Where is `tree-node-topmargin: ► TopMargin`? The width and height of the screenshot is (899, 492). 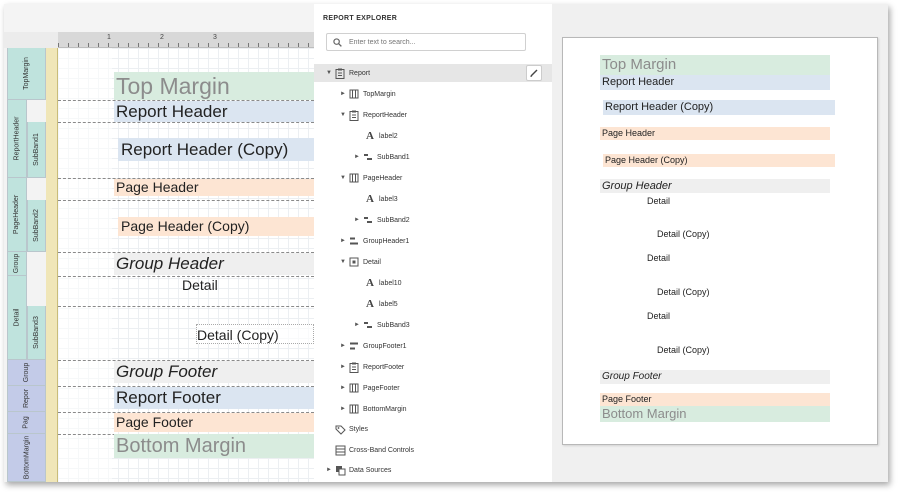 tree-node-topmargin: ► TopMargin is located at coordinates (367, 94).